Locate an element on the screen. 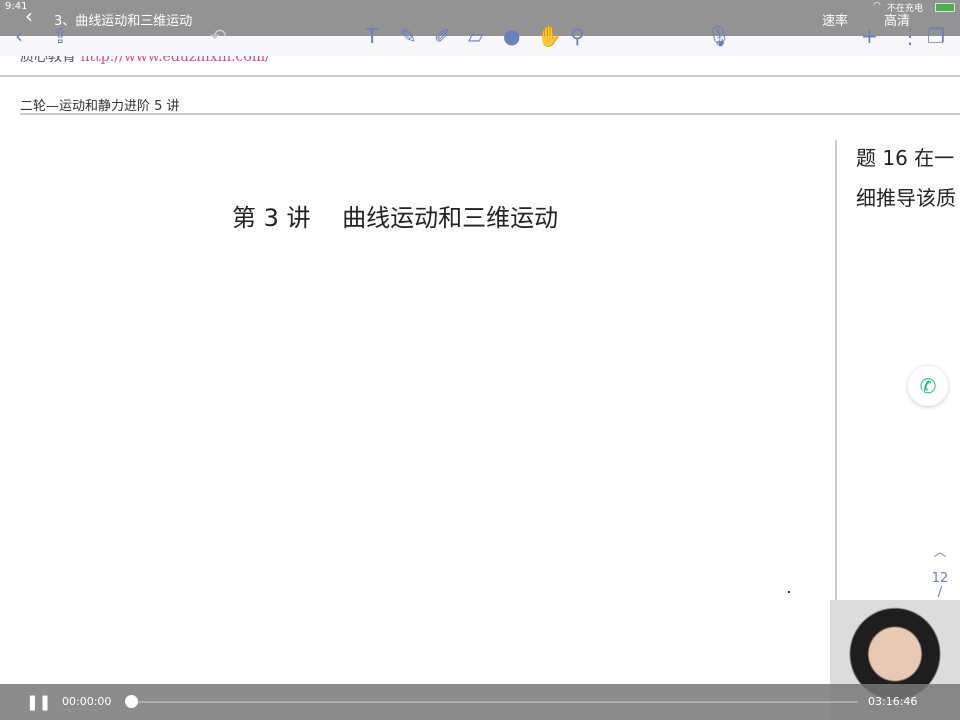 The height and width of the screenshot is (720, 960). charging-status: 不在充电 is located at coordinates (905, 9).